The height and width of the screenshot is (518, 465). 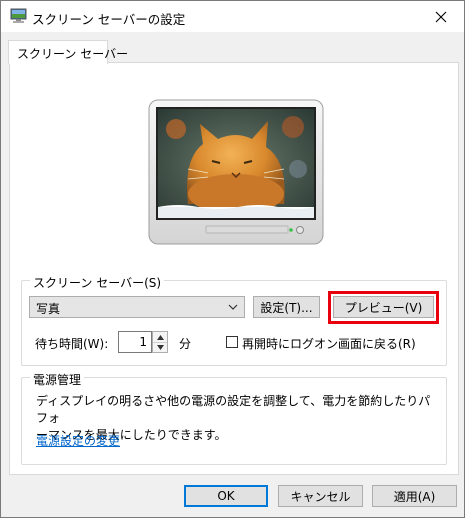 What do you see at coordinates (232, 16) in the screenshot?
I see `title-bar: スクリーン セーバーの設定` at bounding box center [232, 16].